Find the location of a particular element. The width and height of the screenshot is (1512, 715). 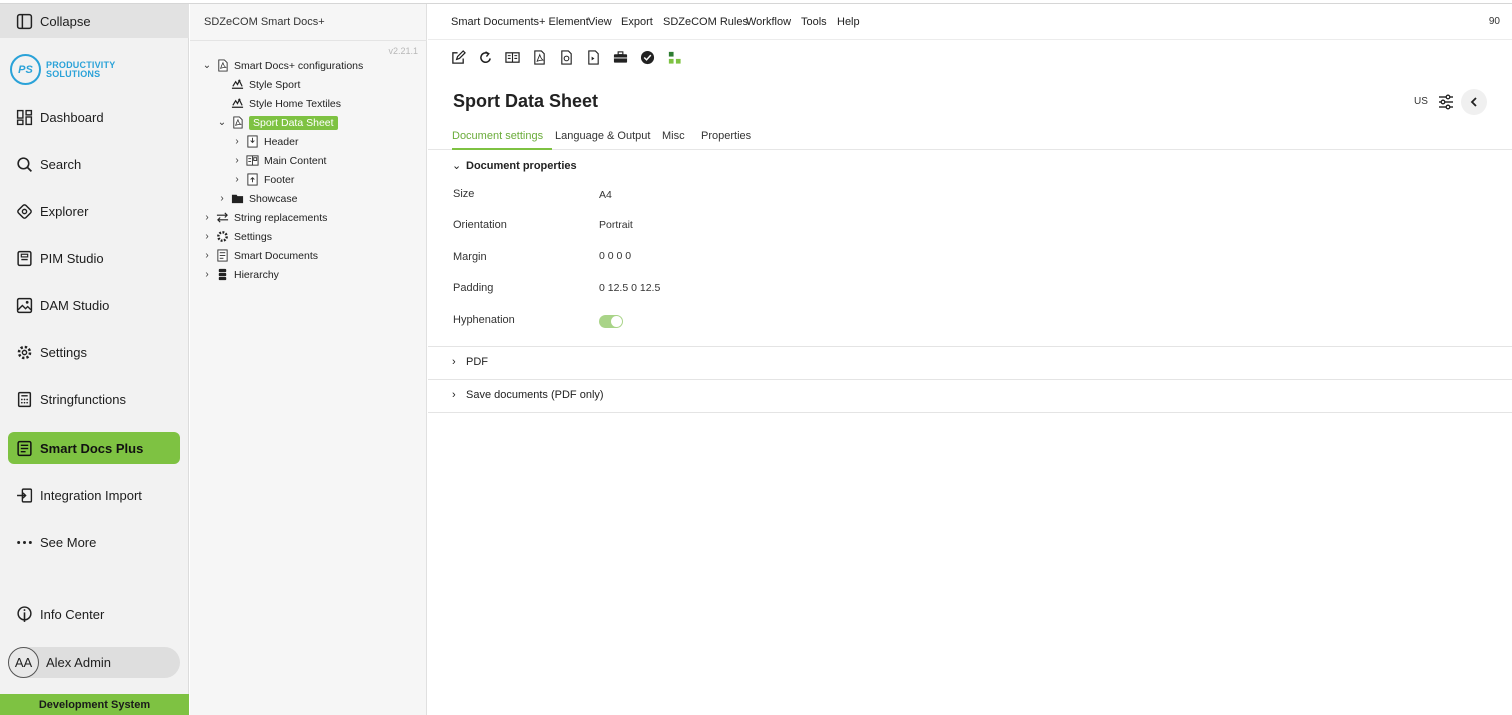

hyphenation-toggle is located at coordinates (611, 321).